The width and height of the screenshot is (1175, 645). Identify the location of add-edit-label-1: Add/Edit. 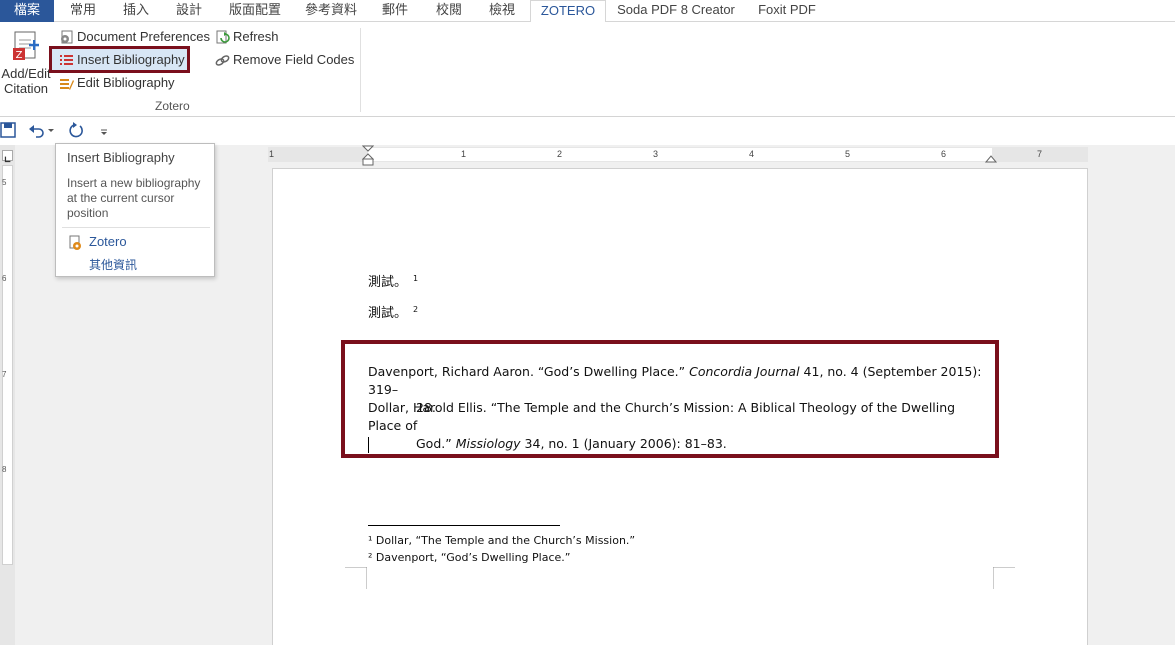
(26, 73).